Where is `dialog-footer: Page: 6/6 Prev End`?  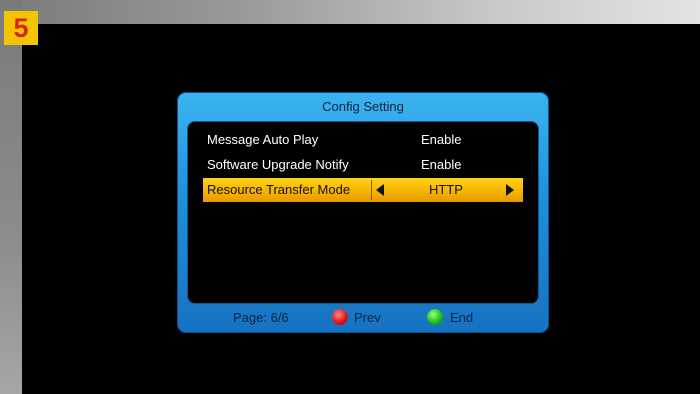 dialog-footer: Page: 6/6 Prev End is located at coordinates (363, 318).